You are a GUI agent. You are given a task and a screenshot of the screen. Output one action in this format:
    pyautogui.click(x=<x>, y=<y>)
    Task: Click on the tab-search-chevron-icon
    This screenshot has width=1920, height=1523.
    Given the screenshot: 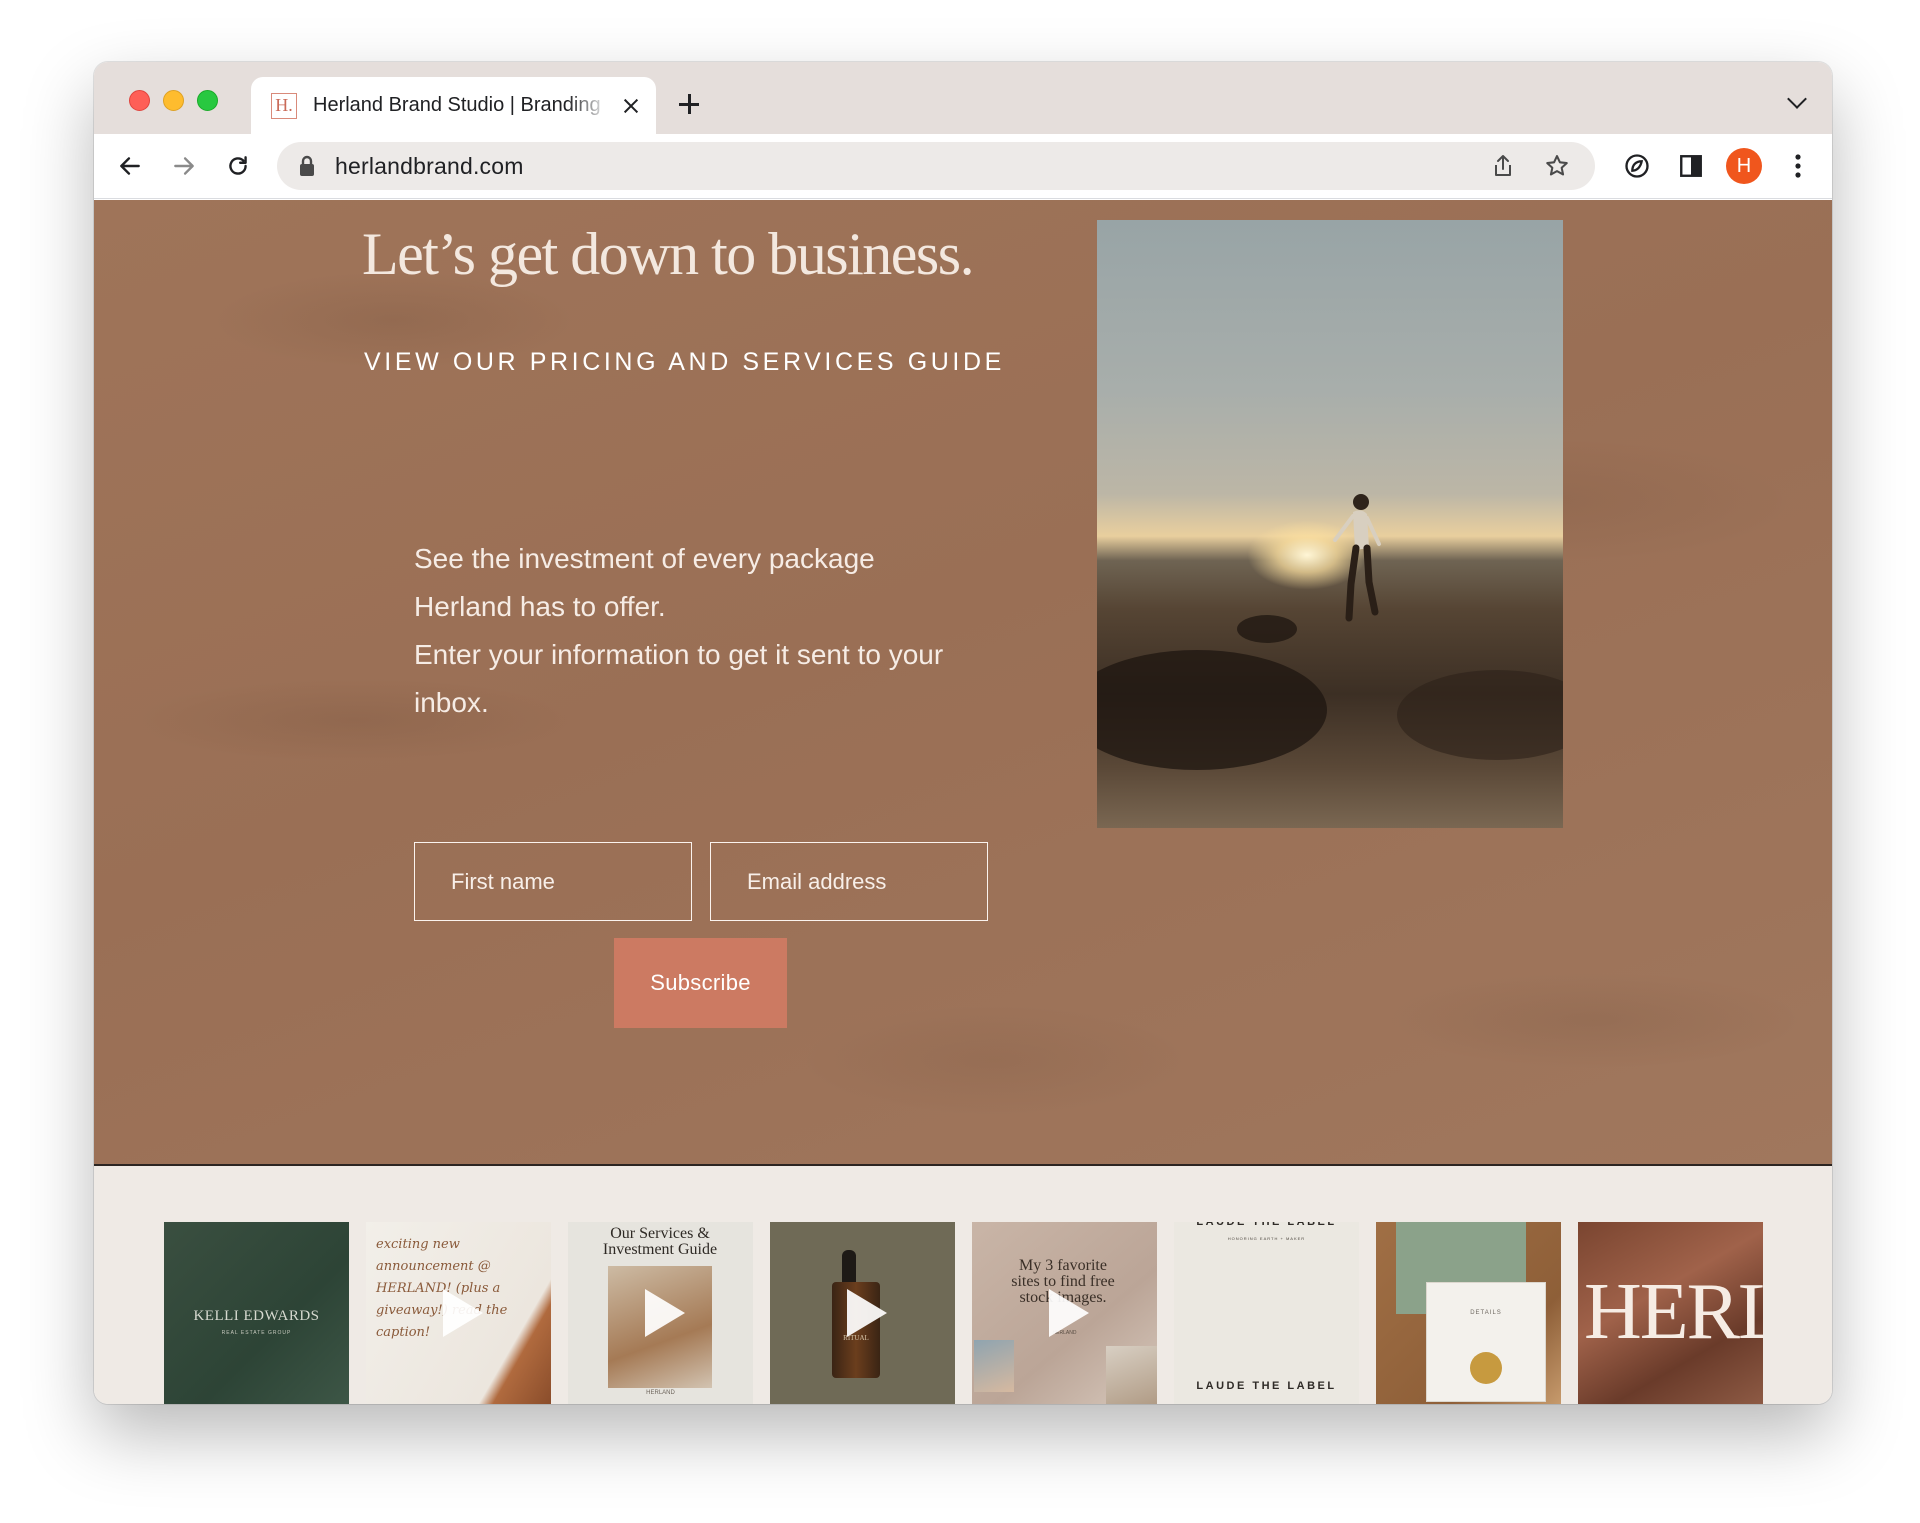 What is the action you would take?
    pyautogui.click(x=1797, y=99)
    